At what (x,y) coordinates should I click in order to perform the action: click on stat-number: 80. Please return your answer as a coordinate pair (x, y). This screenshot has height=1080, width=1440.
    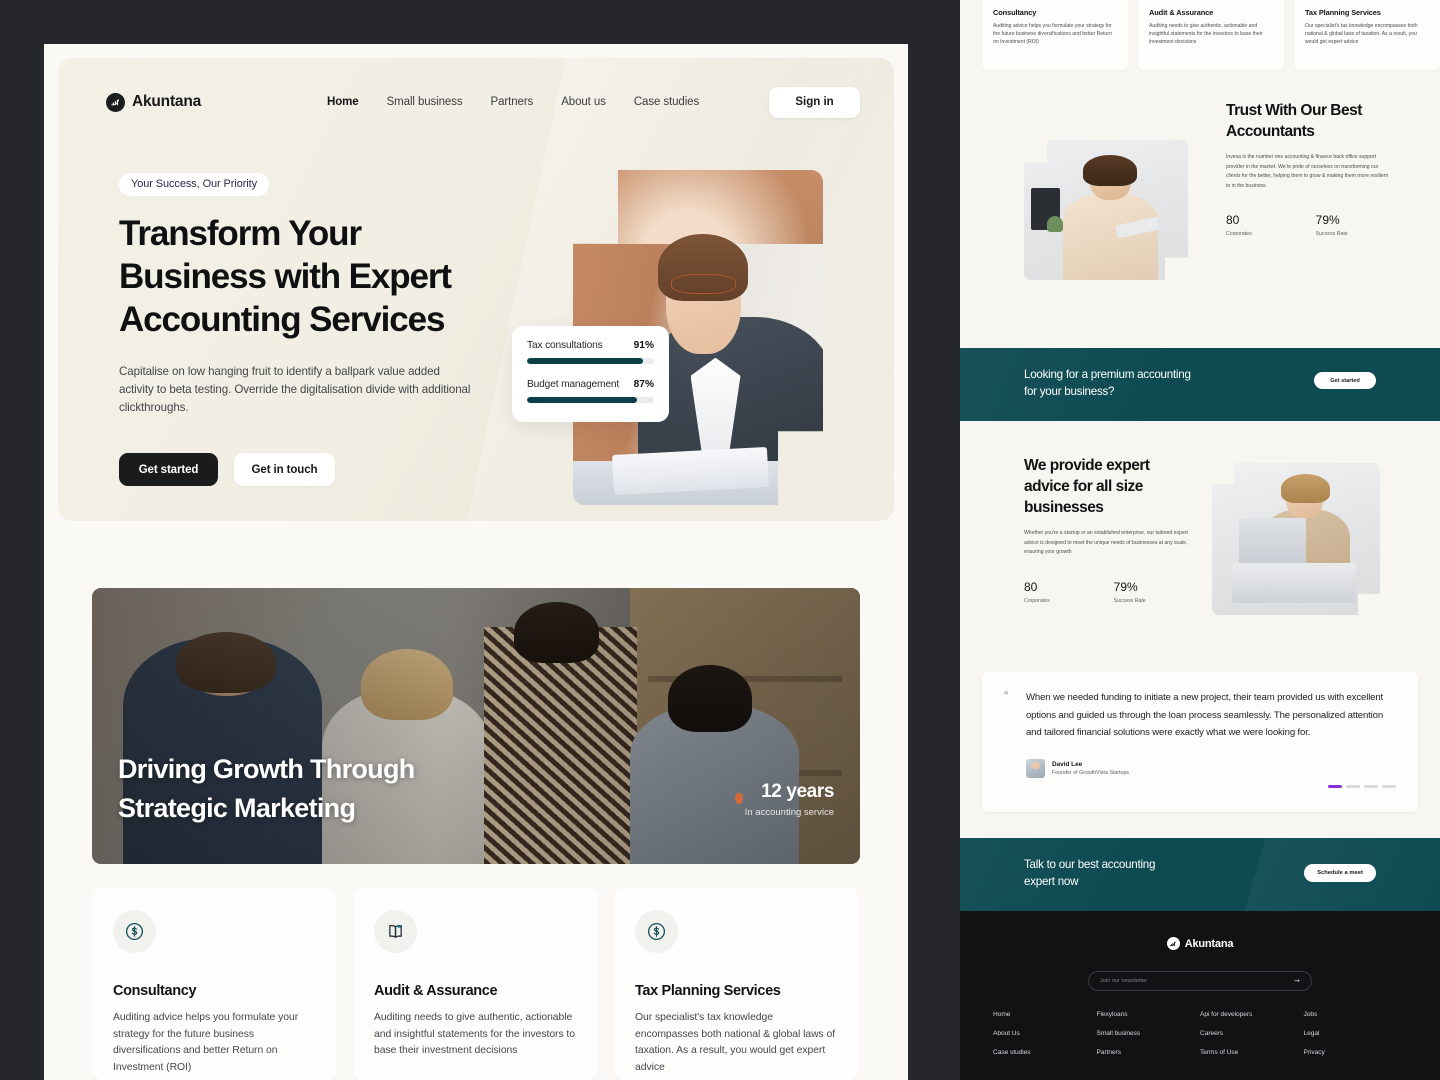
    Looking at the image, I should click on (1233, 220).